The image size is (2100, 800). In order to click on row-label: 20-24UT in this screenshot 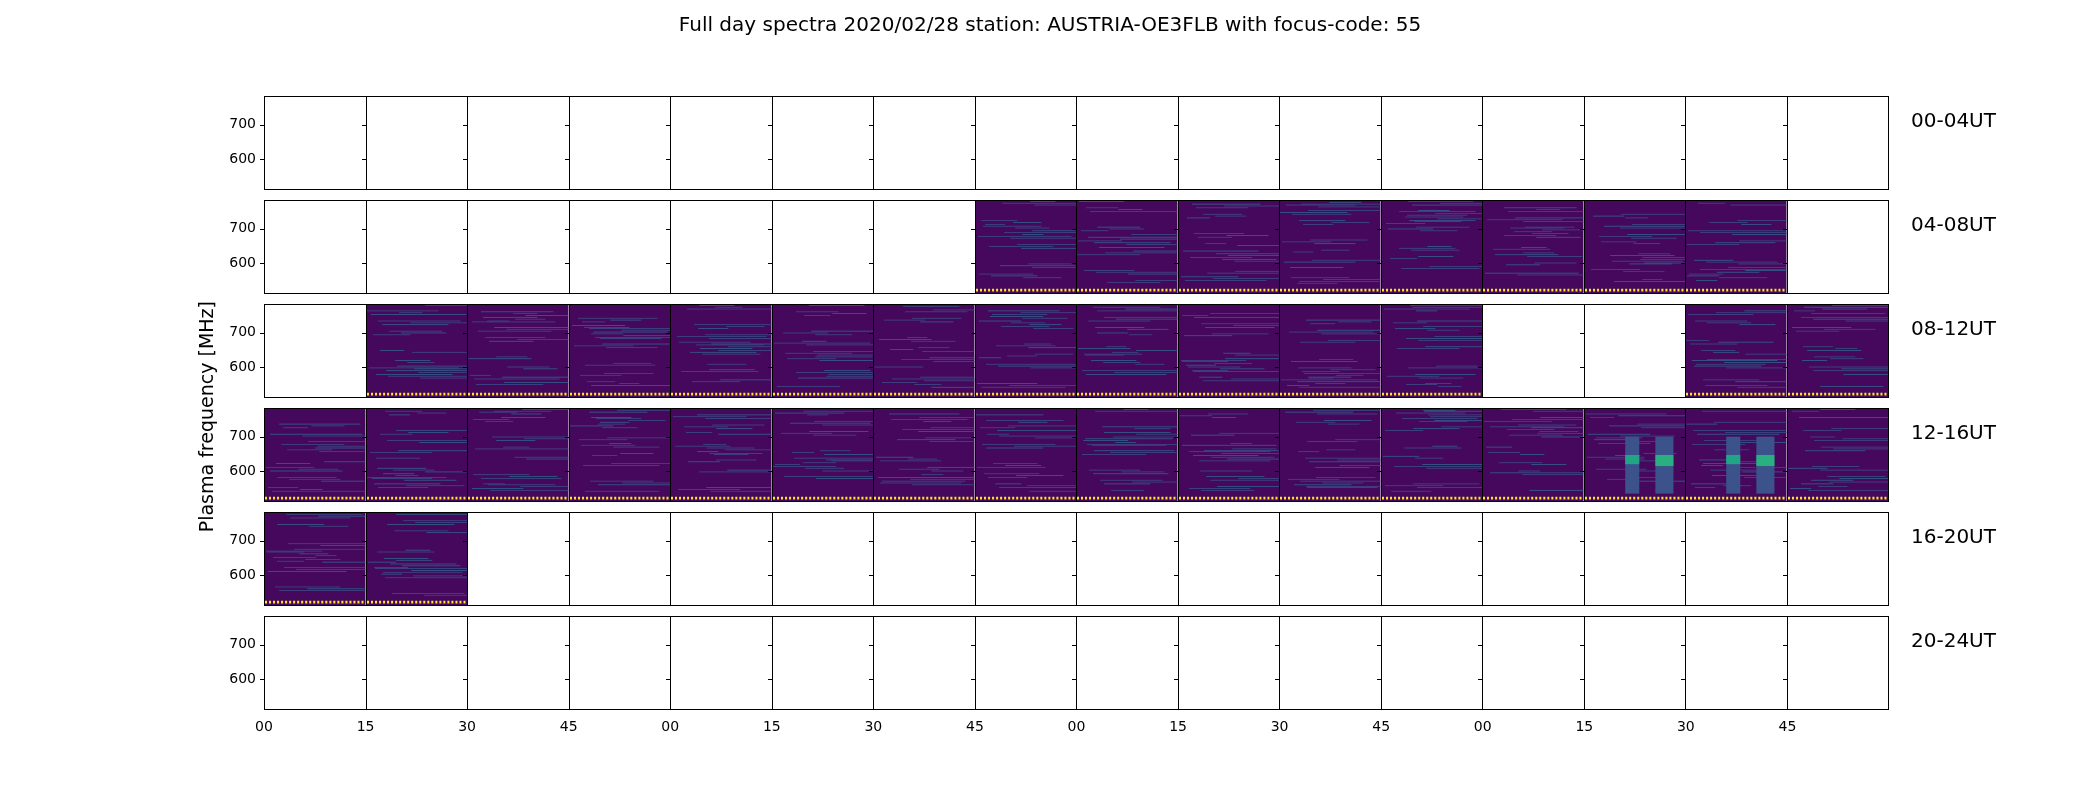, I will do `click(1953, 640)`.